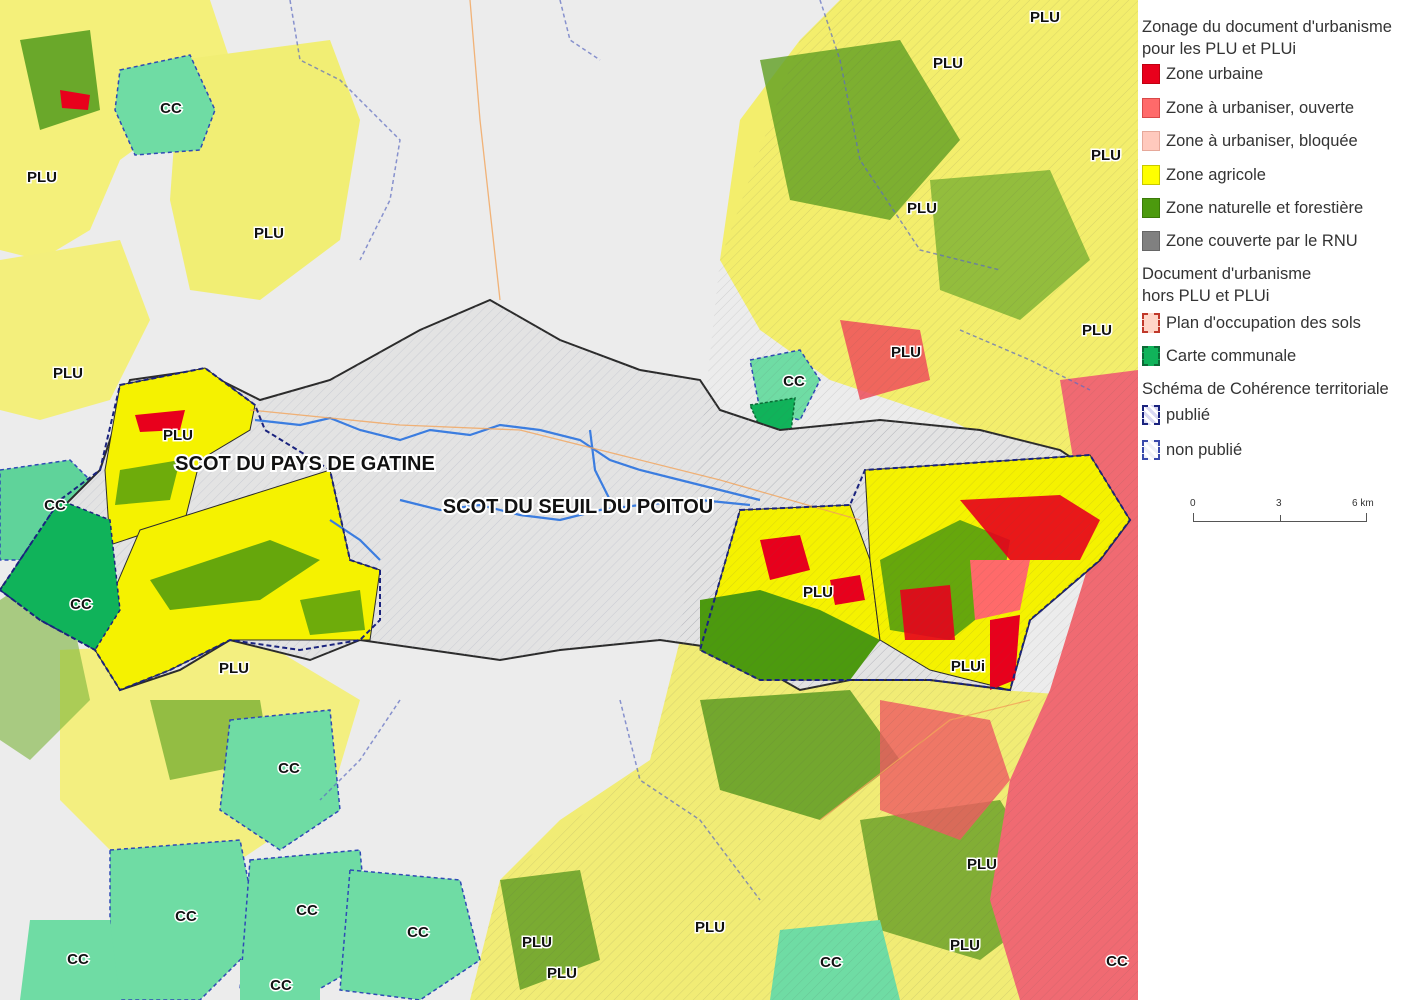 This screenshot has width=1426, height=1000. I want to click on legend-label: Zone agricole, so click(1216, 174).